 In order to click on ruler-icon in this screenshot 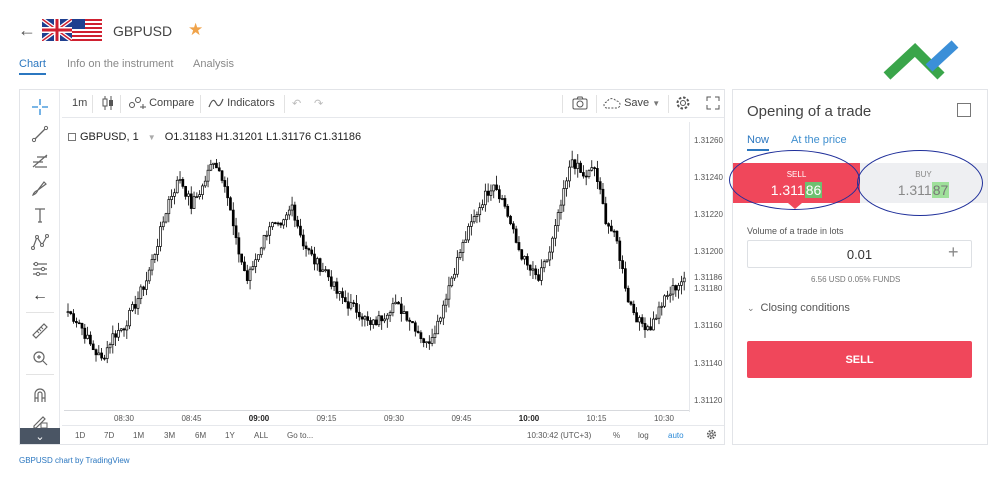, I will do `click(40, 331)`.